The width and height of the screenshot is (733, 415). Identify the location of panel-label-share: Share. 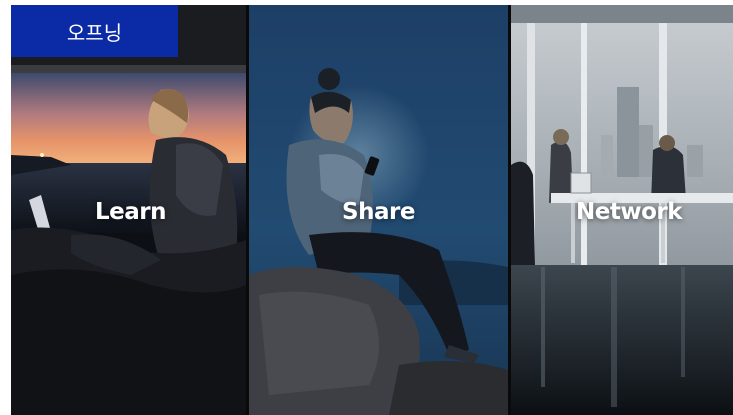
(378, 212).